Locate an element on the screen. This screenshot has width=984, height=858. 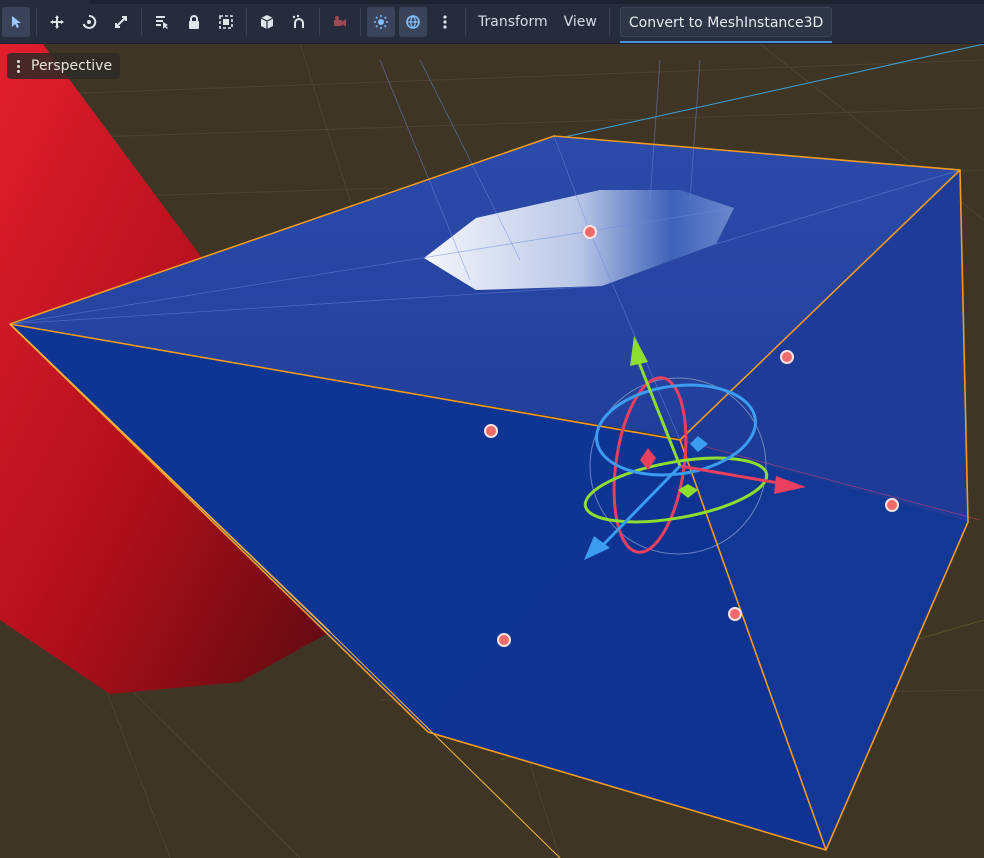
snap-magnet-icon is located at coordinates (298, 21).